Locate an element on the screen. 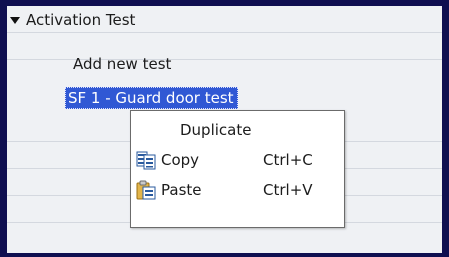 This screenshot has height=257, width=449. tree-row-activation-test: Activation Test is located at coordinates (224, 19).